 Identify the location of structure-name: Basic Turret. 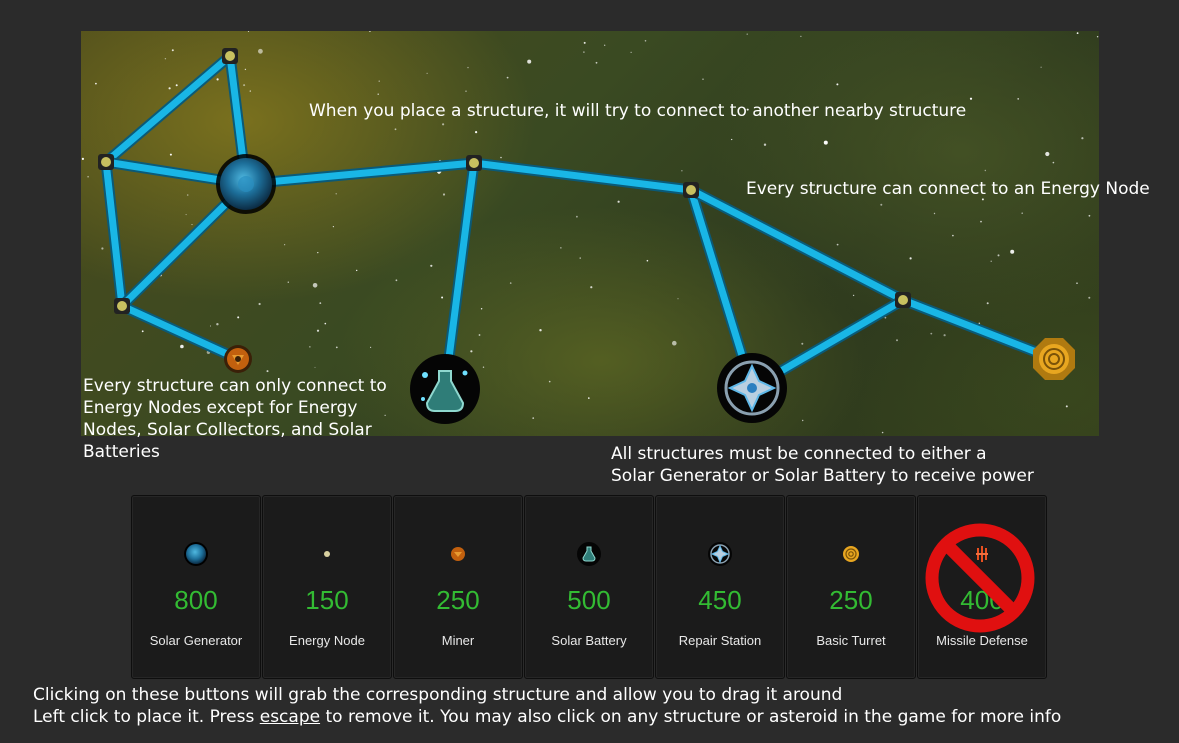
(851, 640).